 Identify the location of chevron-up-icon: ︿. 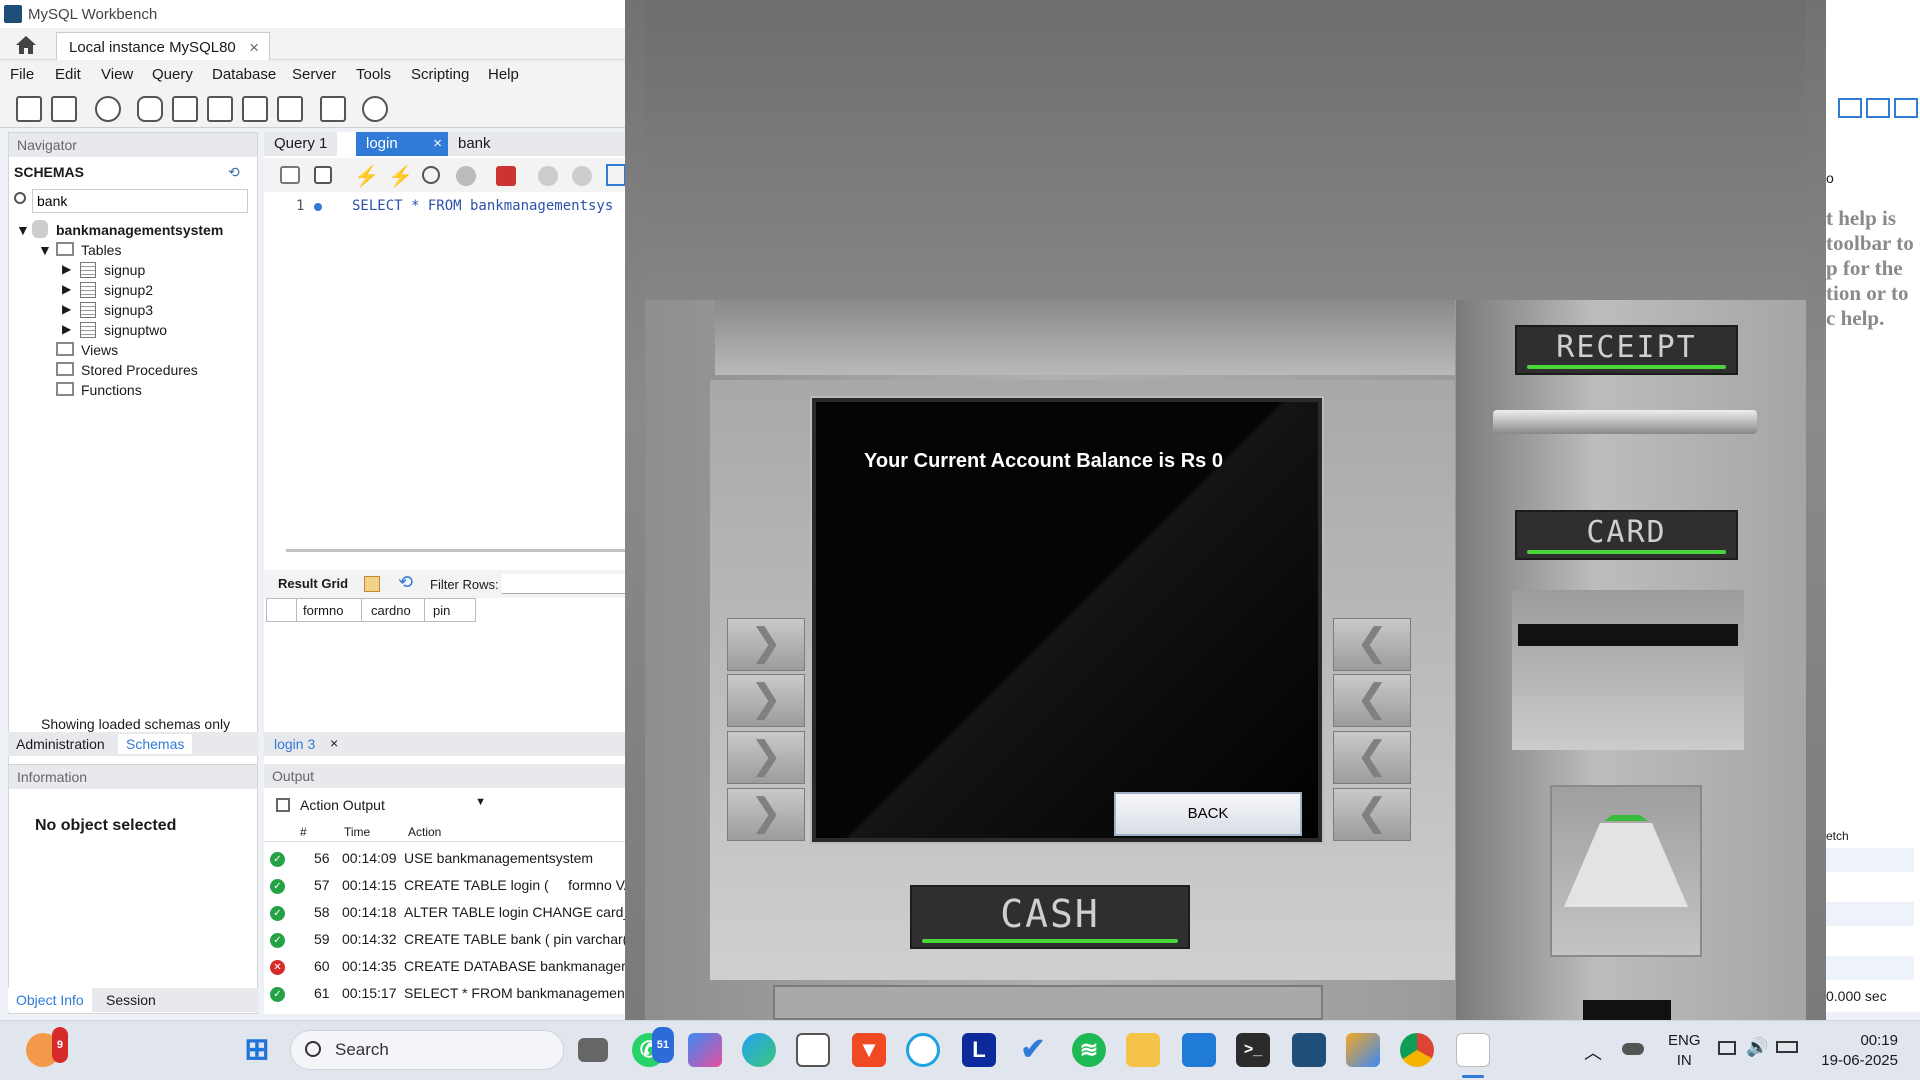
(1593, 1052).